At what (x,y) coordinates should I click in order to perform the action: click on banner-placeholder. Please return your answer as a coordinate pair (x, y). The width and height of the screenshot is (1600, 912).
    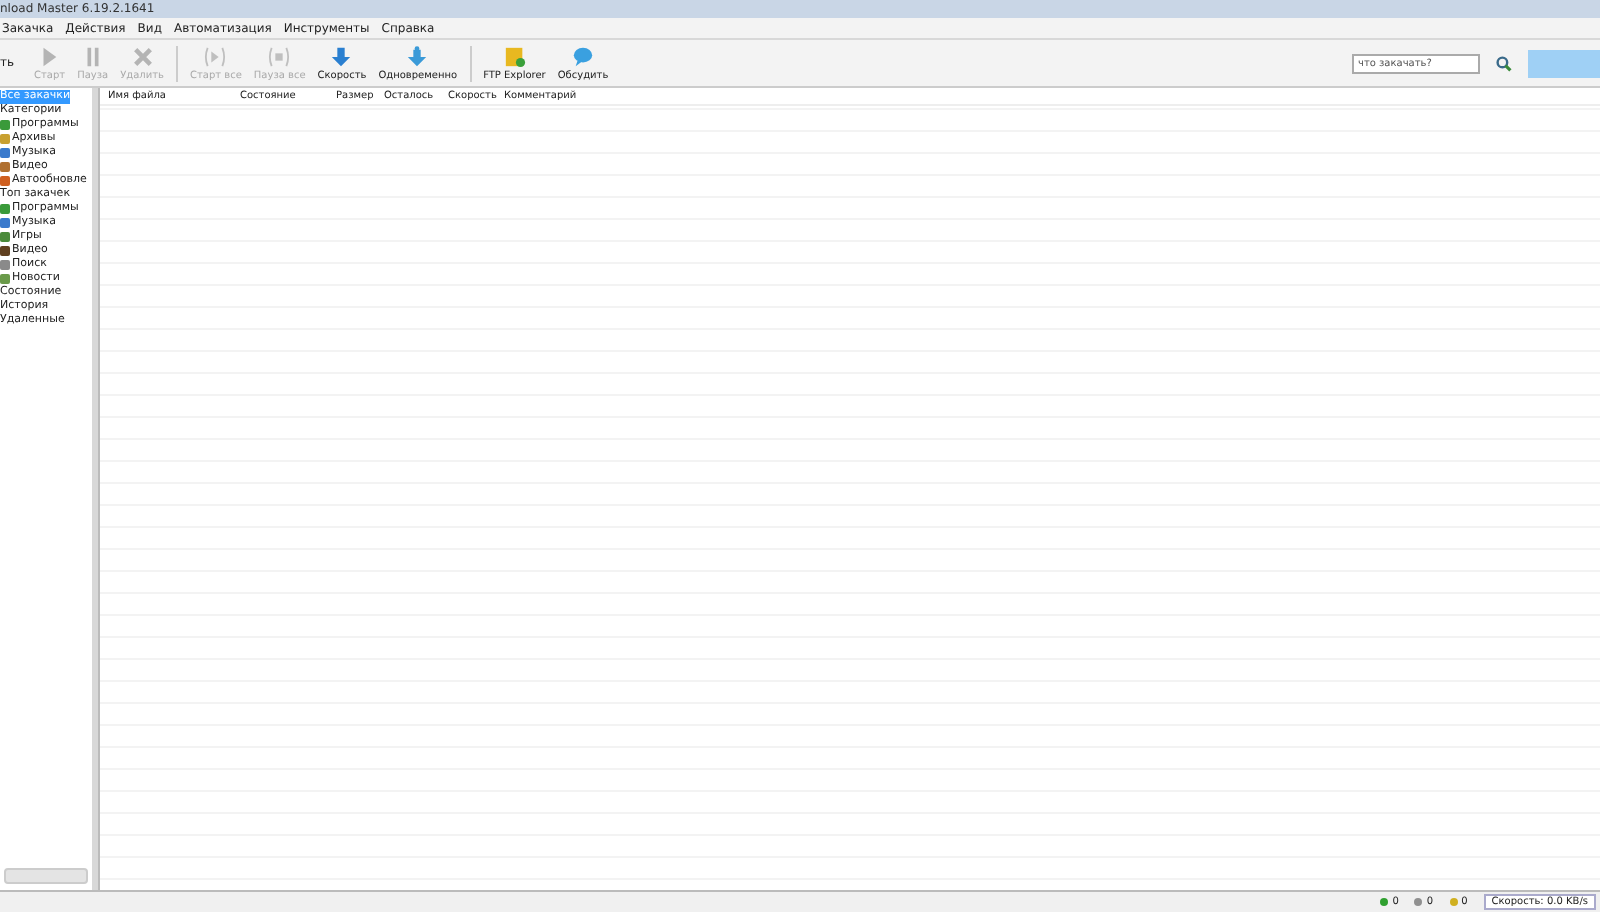
    Looking at the image, I should click on (1564, 63).